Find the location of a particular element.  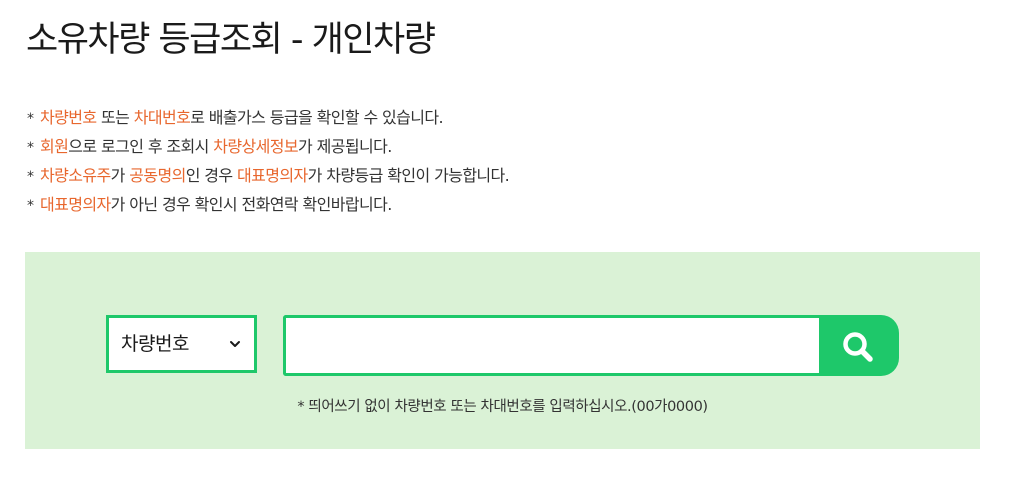

highlight-text: 회원 is located at coordinates (54, 146).